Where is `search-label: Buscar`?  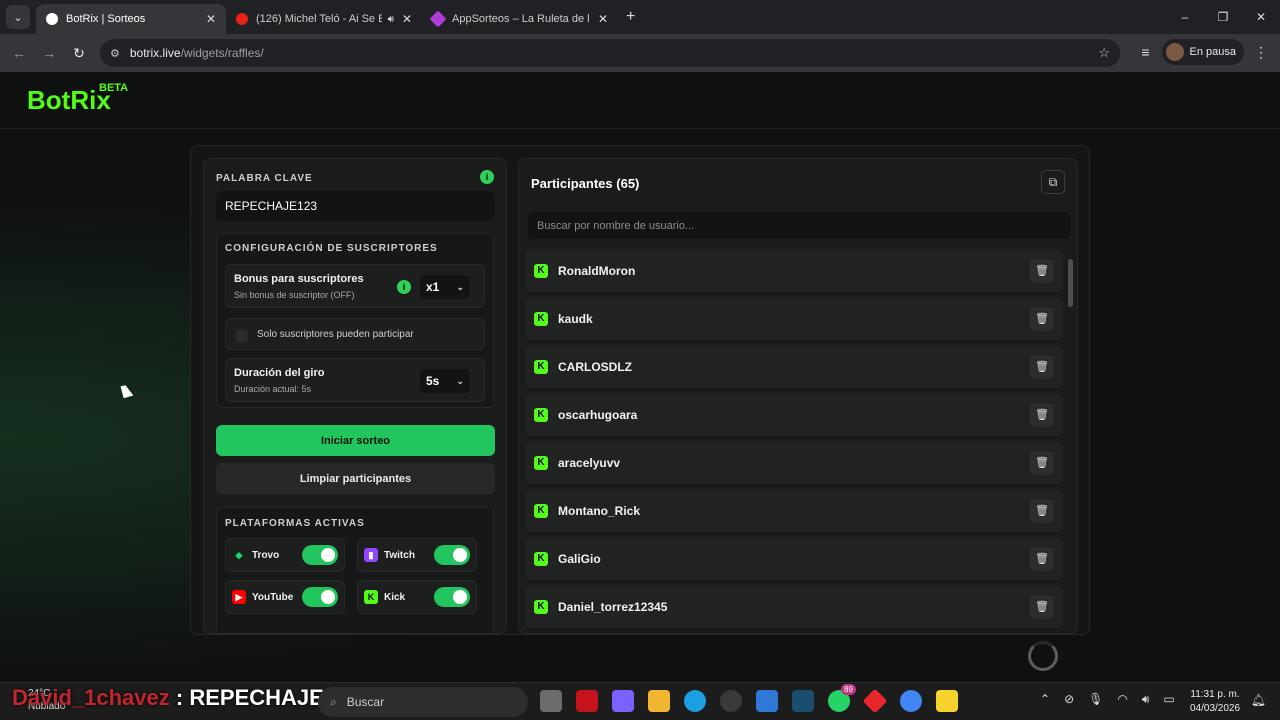 search-label: Buscar is located at coordinates (365, 702).